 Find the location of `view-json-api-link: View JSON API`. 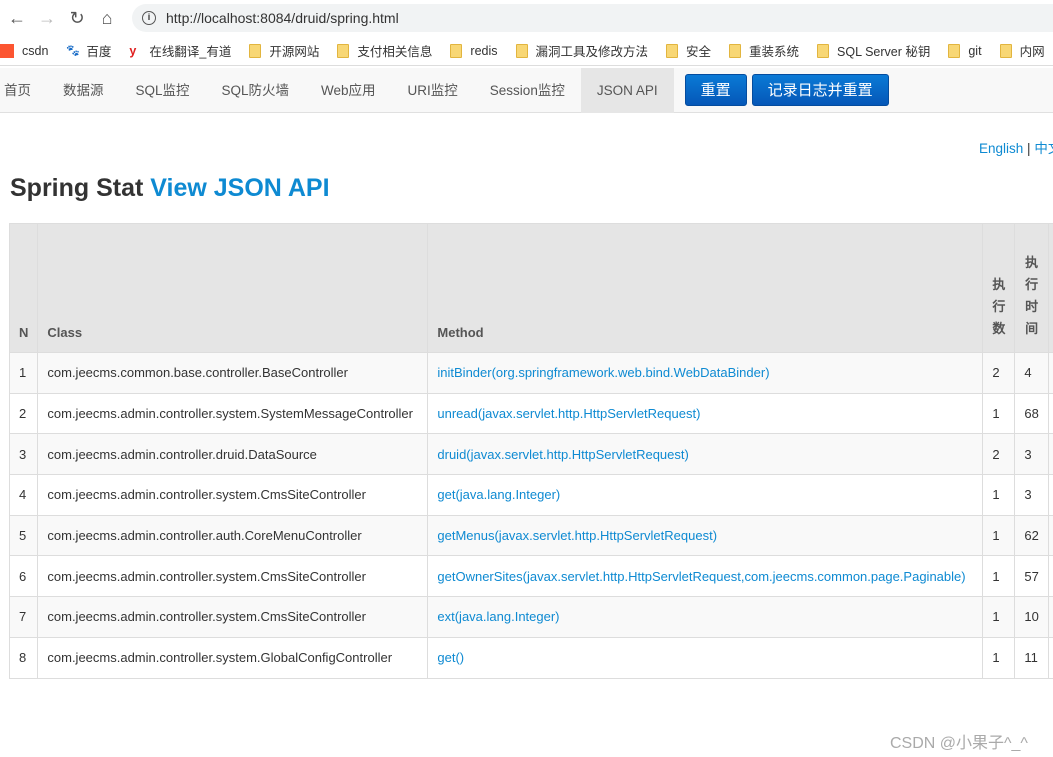

view-json-api-link: View JSON API is located at coordinates (239, 188).